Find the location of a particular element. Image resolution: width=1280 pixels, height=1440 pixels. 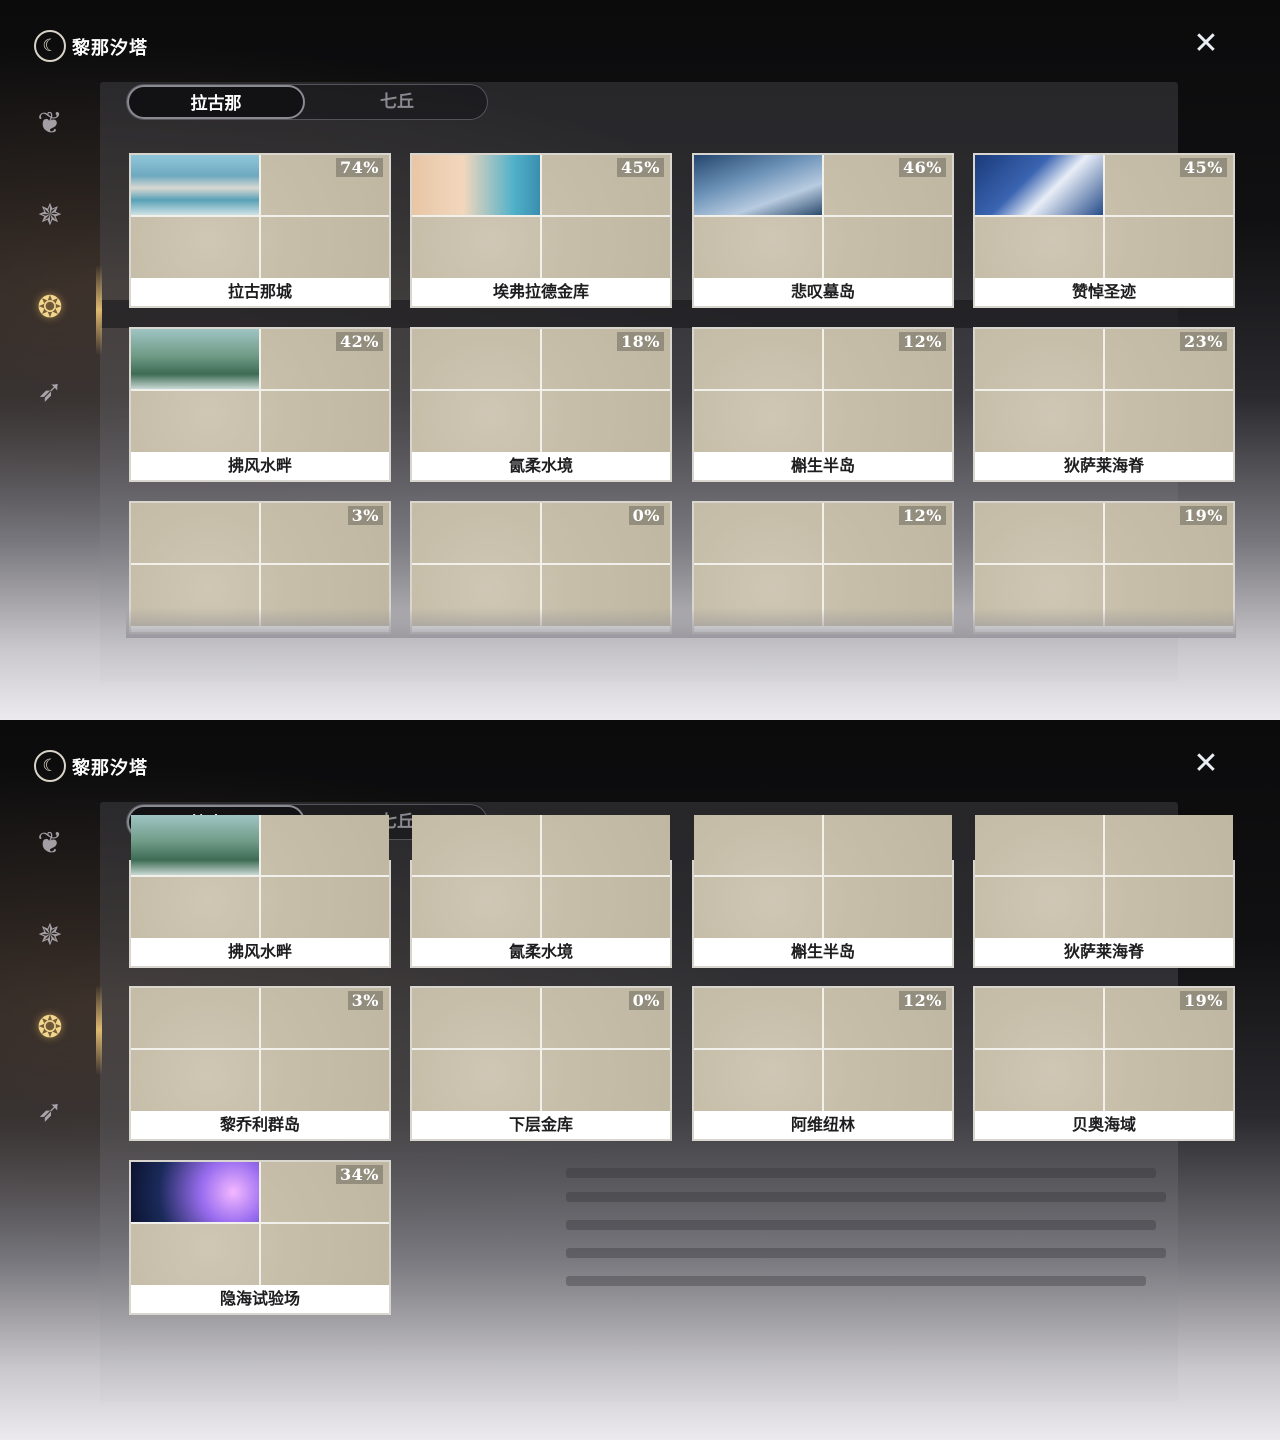

region-card: 45% 赞悼圣迹 is located at coordinates (1104, 230).